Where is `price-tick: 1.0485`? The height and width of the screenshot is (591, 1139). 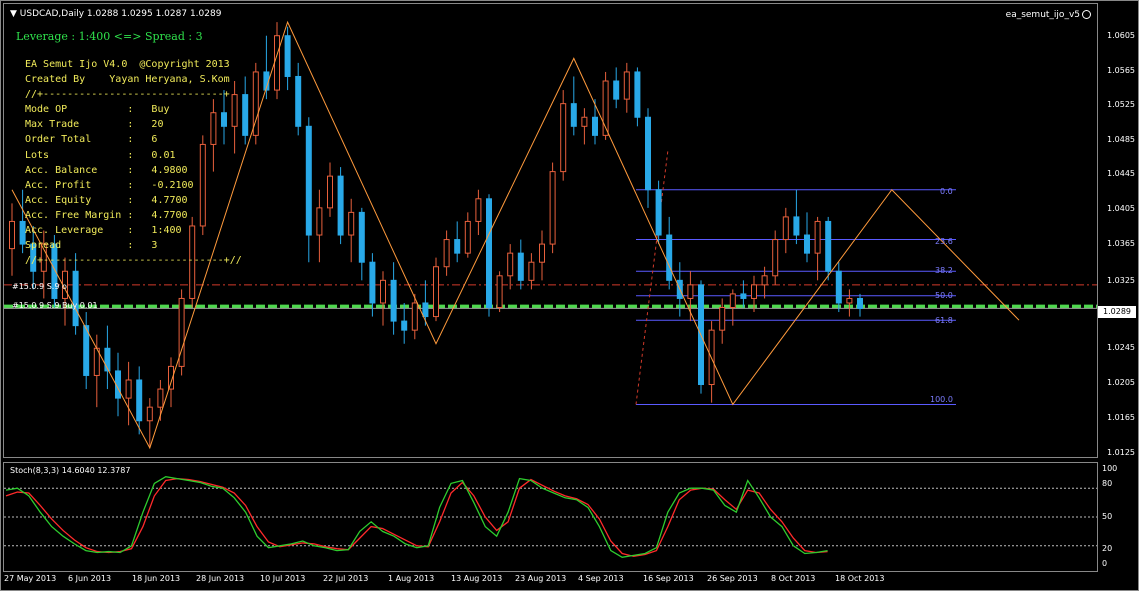
price-tick: 1.0485 is located at coordinates (1121, 139).